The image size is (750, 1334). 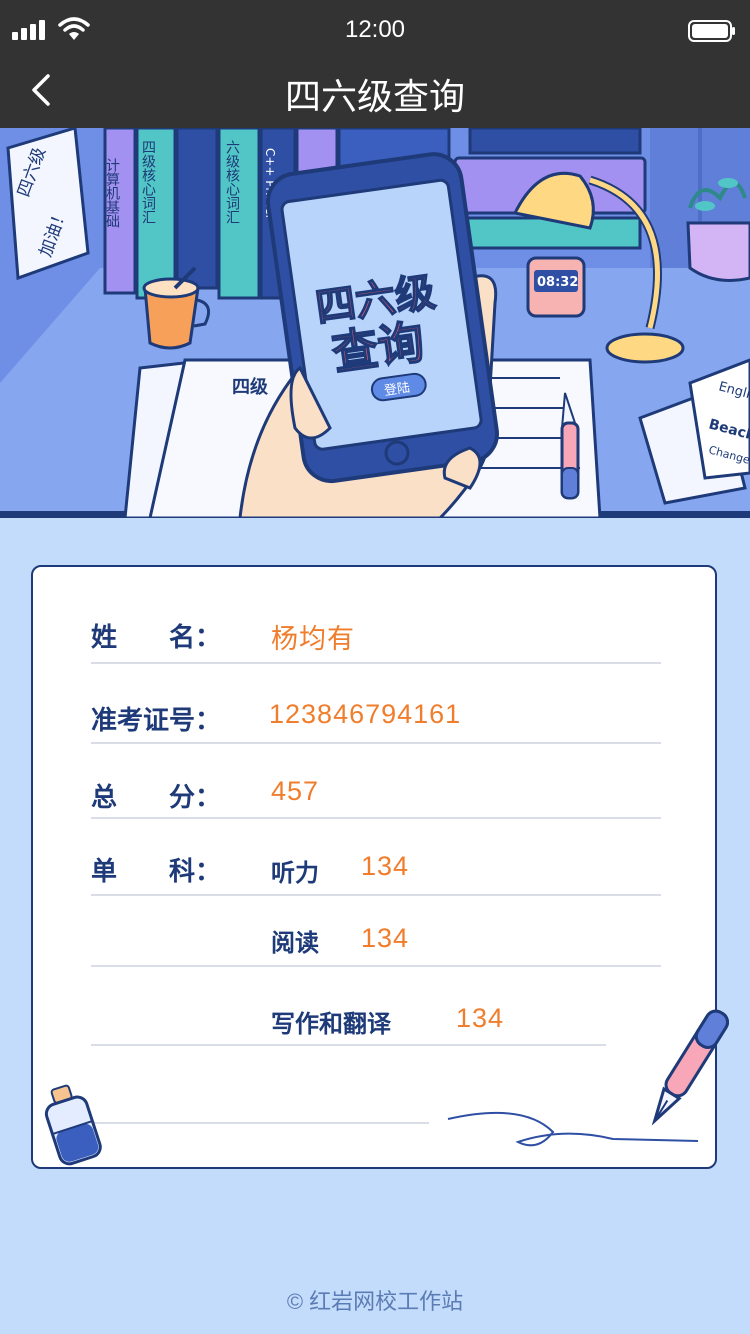 I want to click on footer-copyright: © 红岩网校工作站, so click(x=375, y=1301).